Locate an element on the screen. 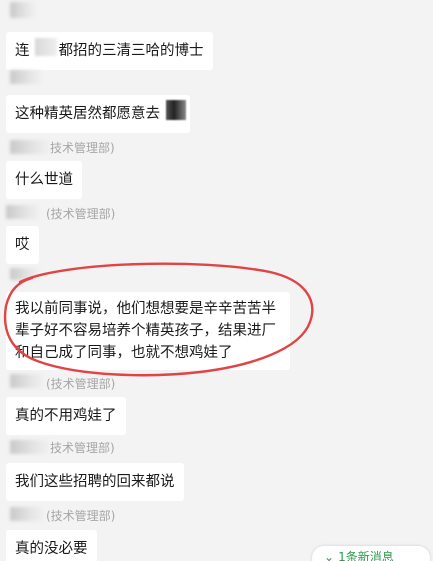  chevron-down-icon: ⌄ is located at coordinates (329, 555).